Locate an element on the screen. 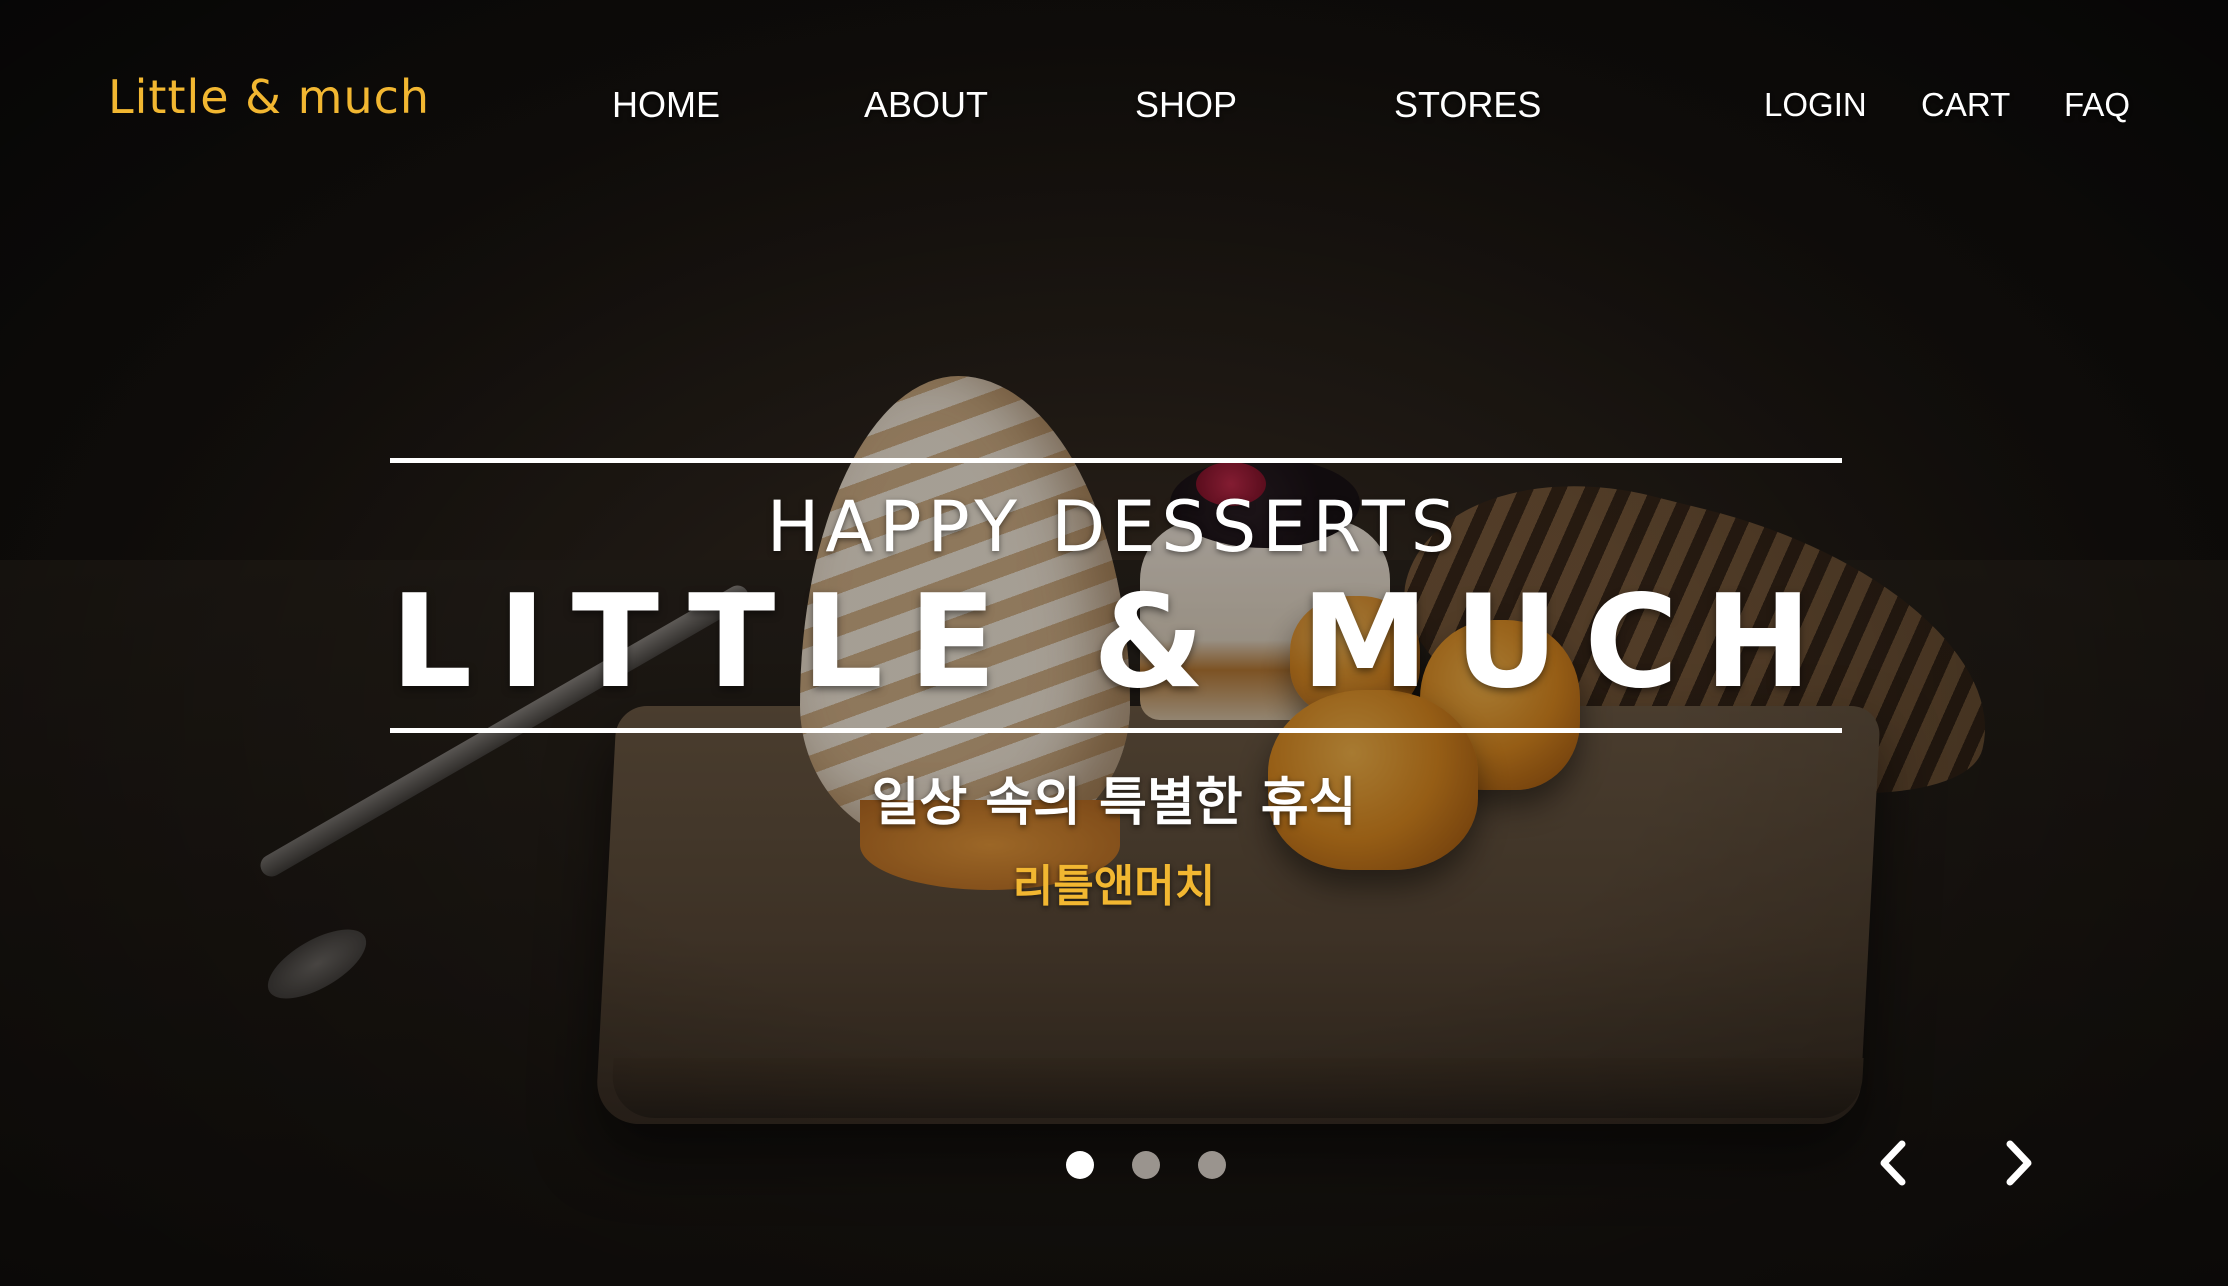 This screenshot has height=1286, width=2228. hero-divider-top is located at coordinates (1116, 460).